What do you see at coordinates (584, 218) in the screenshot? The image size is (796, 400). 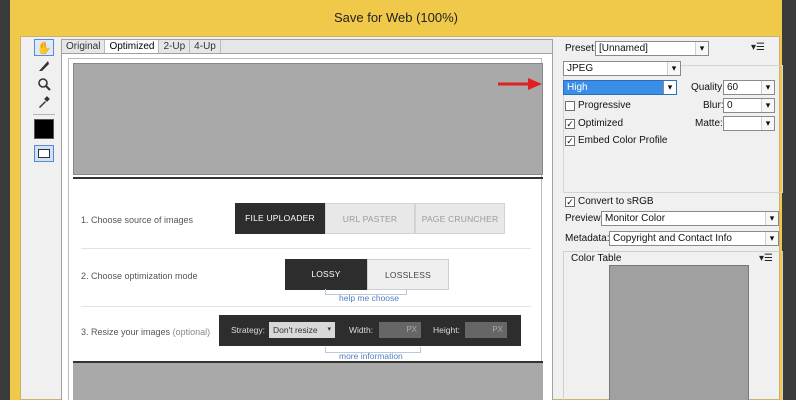 I see `preview-label: Preview:` at bounding box center [584, 218].